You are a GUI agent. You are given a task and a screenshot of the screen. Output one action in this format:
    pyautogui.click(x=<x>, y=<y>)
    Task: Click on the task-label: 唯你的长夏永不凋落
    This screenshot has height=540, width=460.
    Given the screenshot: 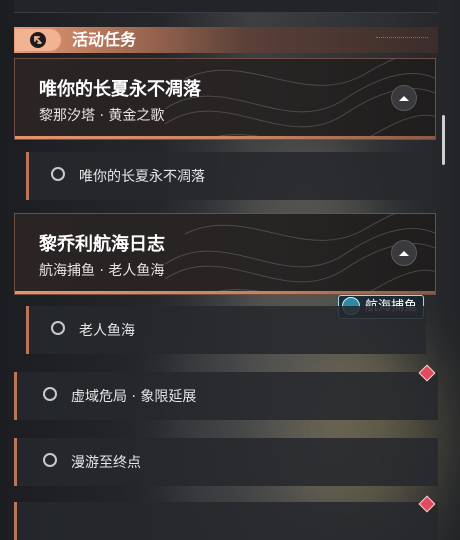 What is the action you would take?
    pyautogui.click(x=142, y=177)
    